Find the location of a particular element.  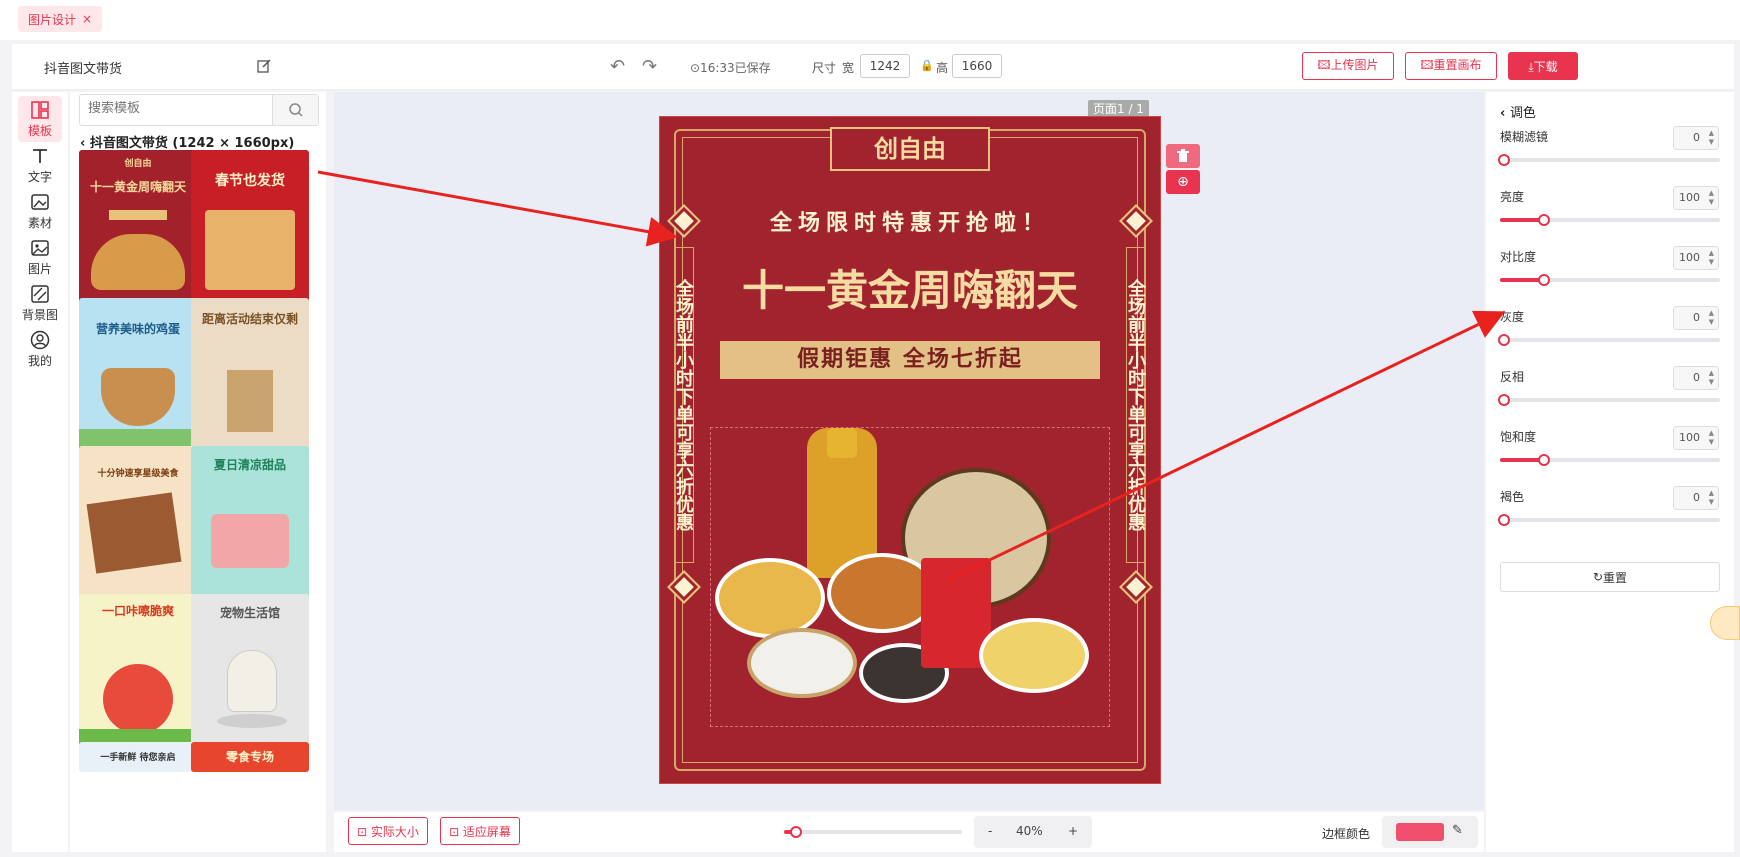

search-input is located at coordinates (178, 108).